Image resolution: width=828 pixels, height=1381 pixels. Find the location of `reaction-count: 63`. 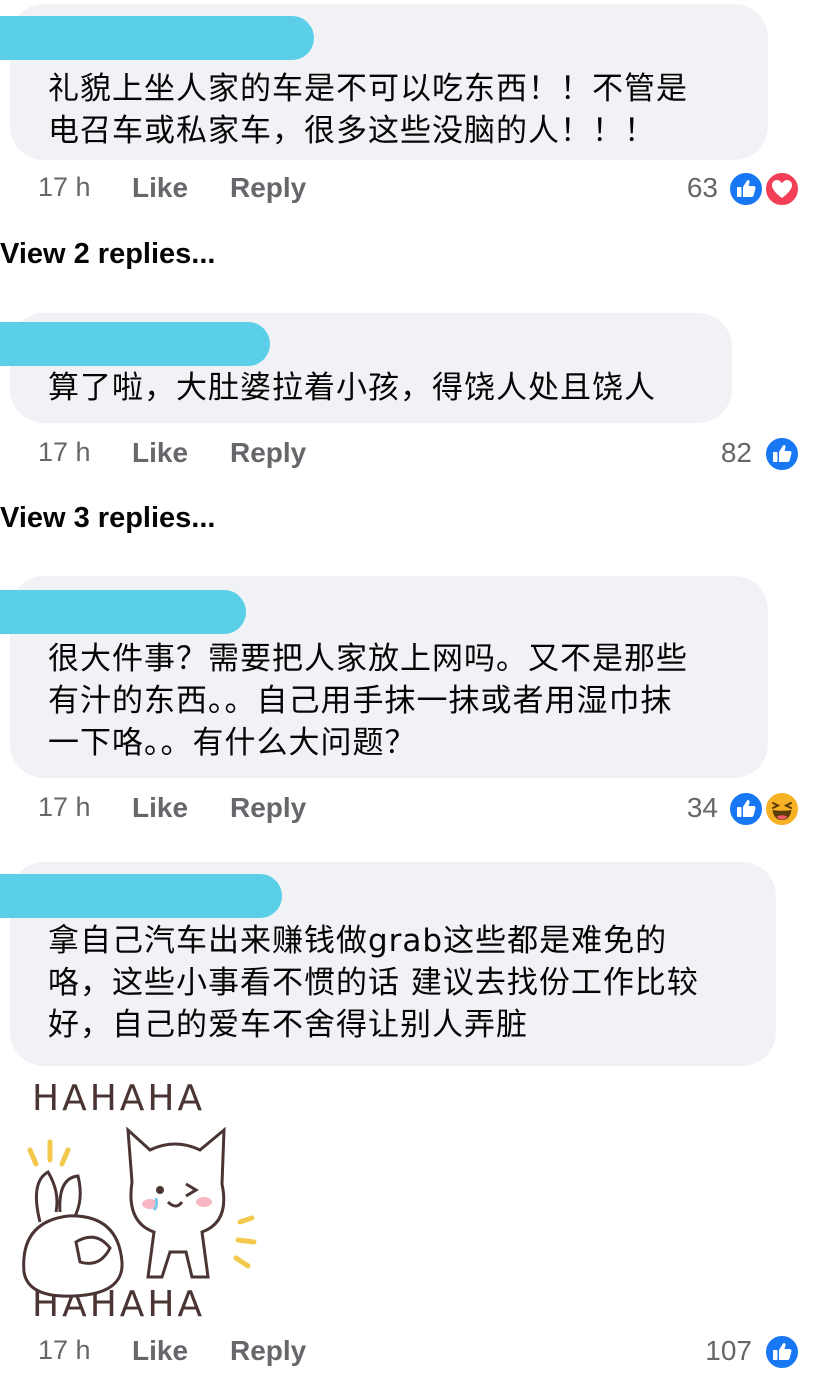

reaction-count: 63 is located at coordinates (679, 188).